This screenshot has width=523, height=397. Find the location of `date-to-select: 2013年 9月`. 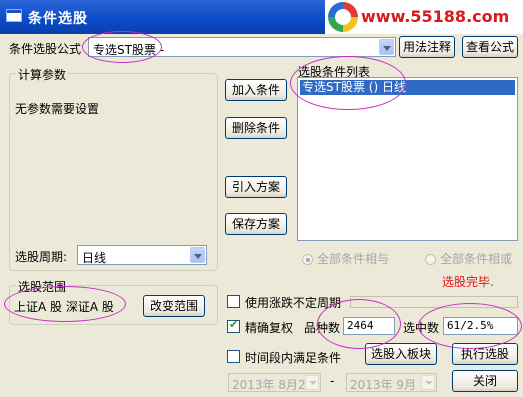

date-to-select: 2013年 9月 is located at coordinates (391, 382).